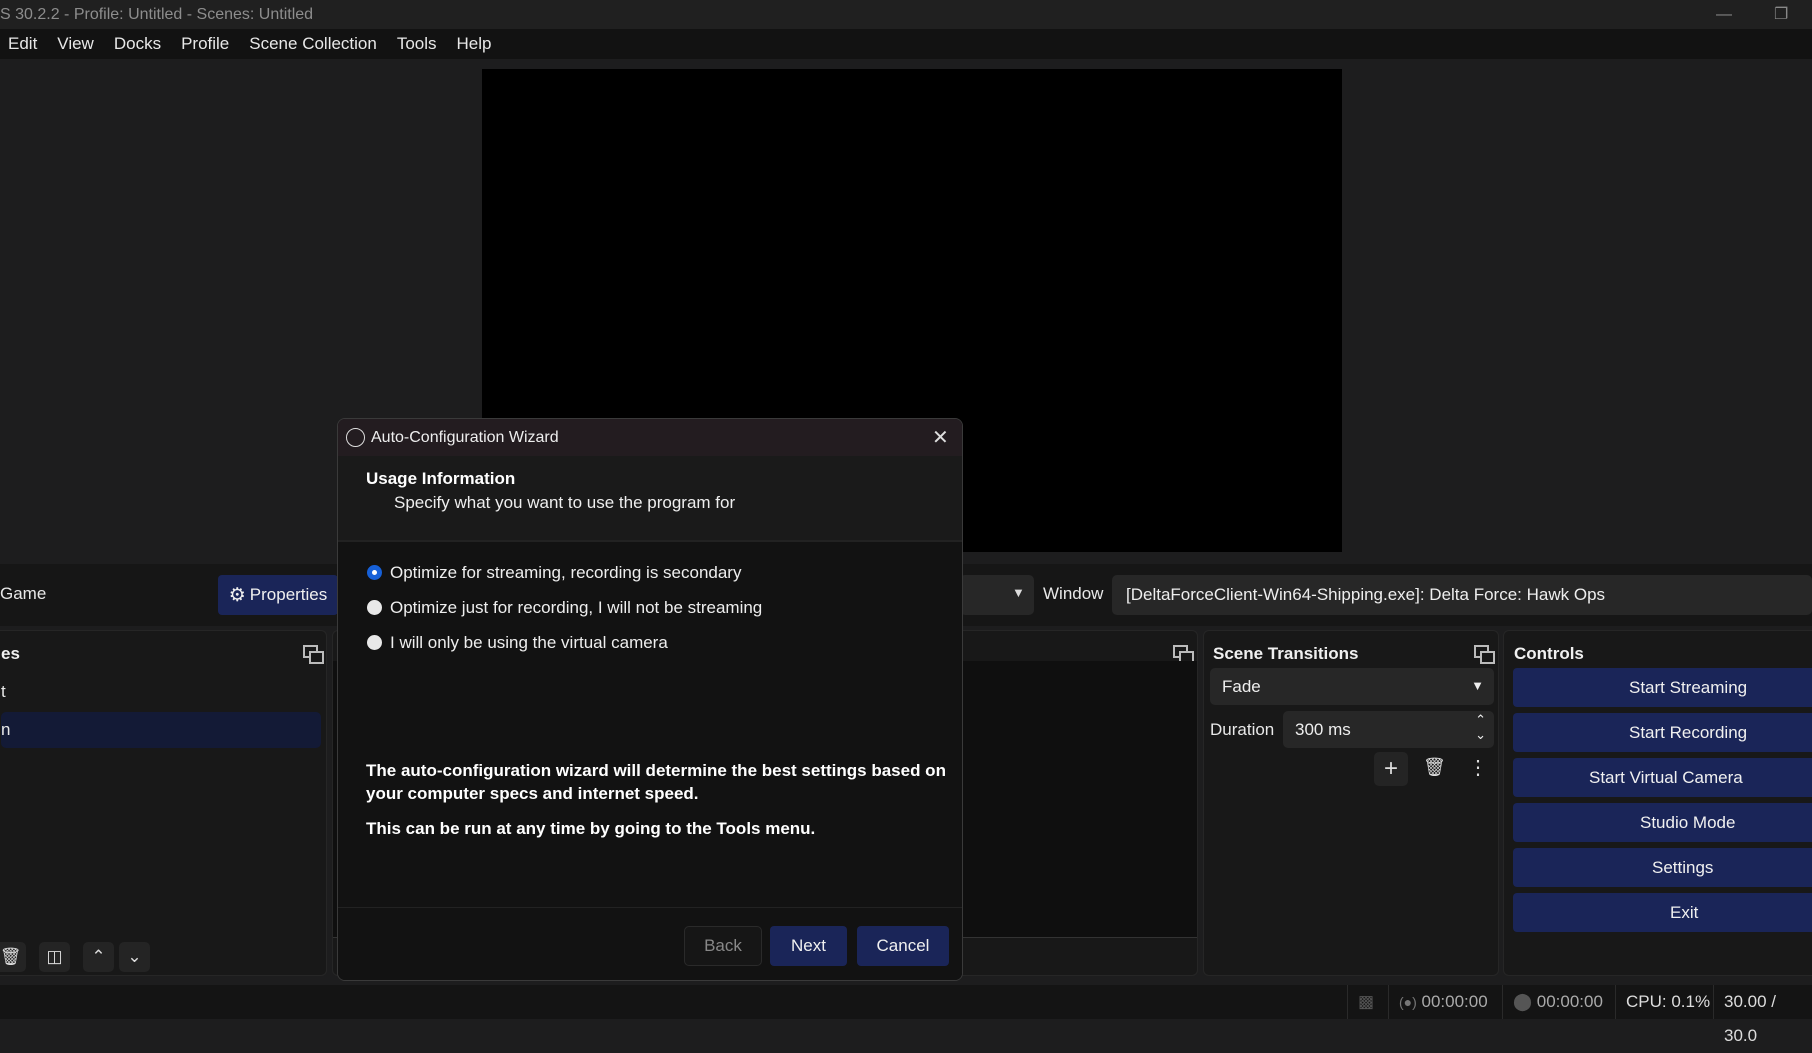 Image resolution: width=1812 pixels, height=1053 pixels. Describe the element at coordinates (1367, 1002) in the screenshot. I see `signal-icon: ▩` at that location.